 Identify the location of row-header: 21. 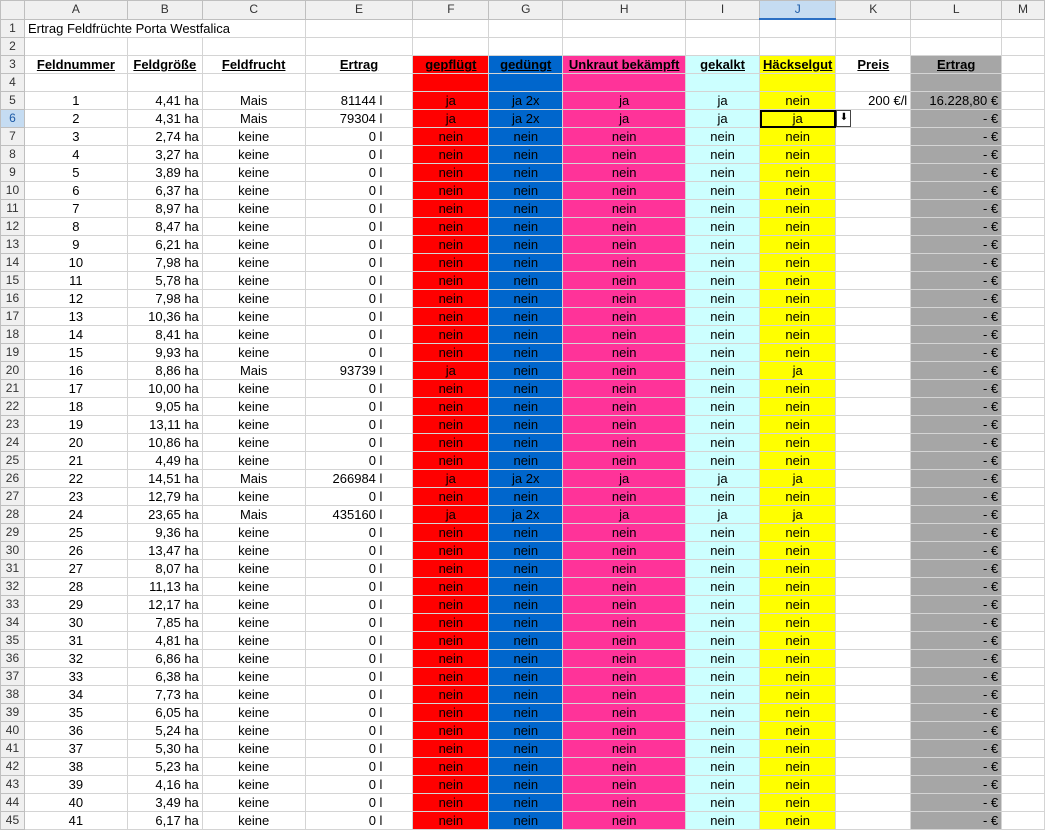
(12, 388).